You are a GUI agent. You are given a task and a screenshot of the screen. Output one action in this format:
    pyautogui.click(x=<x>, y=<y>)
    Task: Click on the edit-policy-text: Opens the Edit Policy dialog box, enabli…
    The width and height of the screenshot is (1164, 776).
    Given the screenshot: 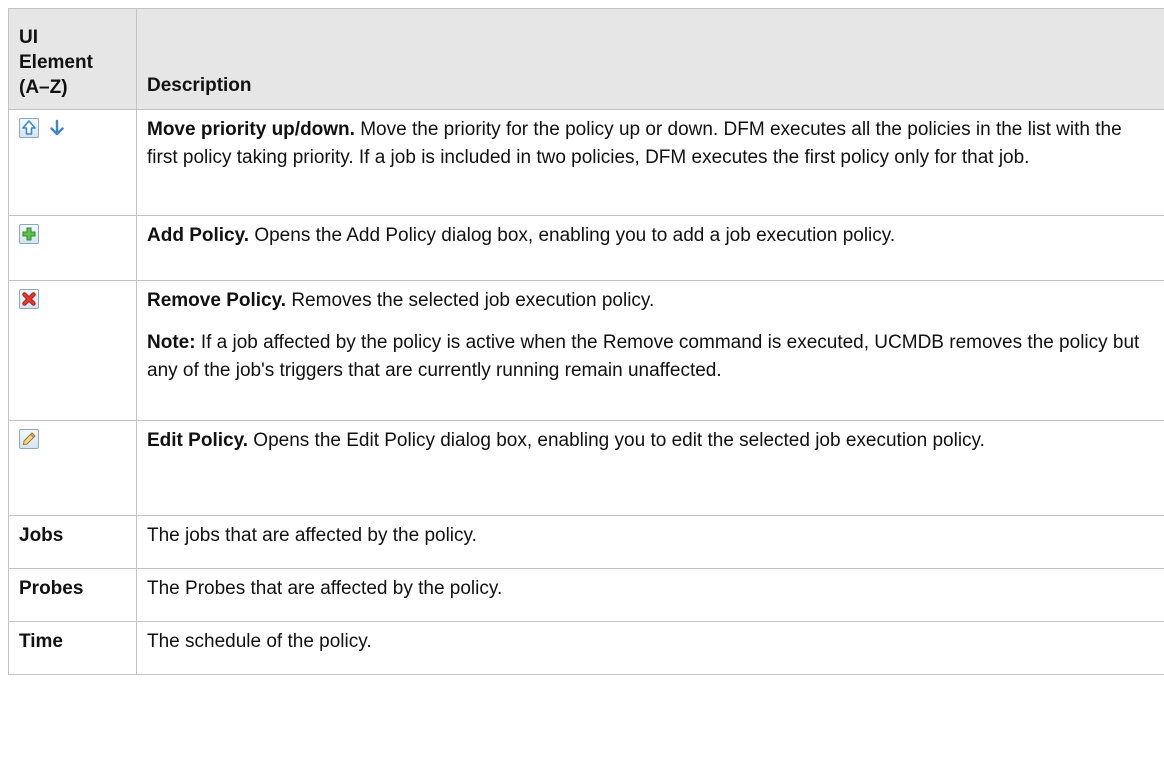 What is the action you would take?
    pyautogui.click(x=616, y=440)
    